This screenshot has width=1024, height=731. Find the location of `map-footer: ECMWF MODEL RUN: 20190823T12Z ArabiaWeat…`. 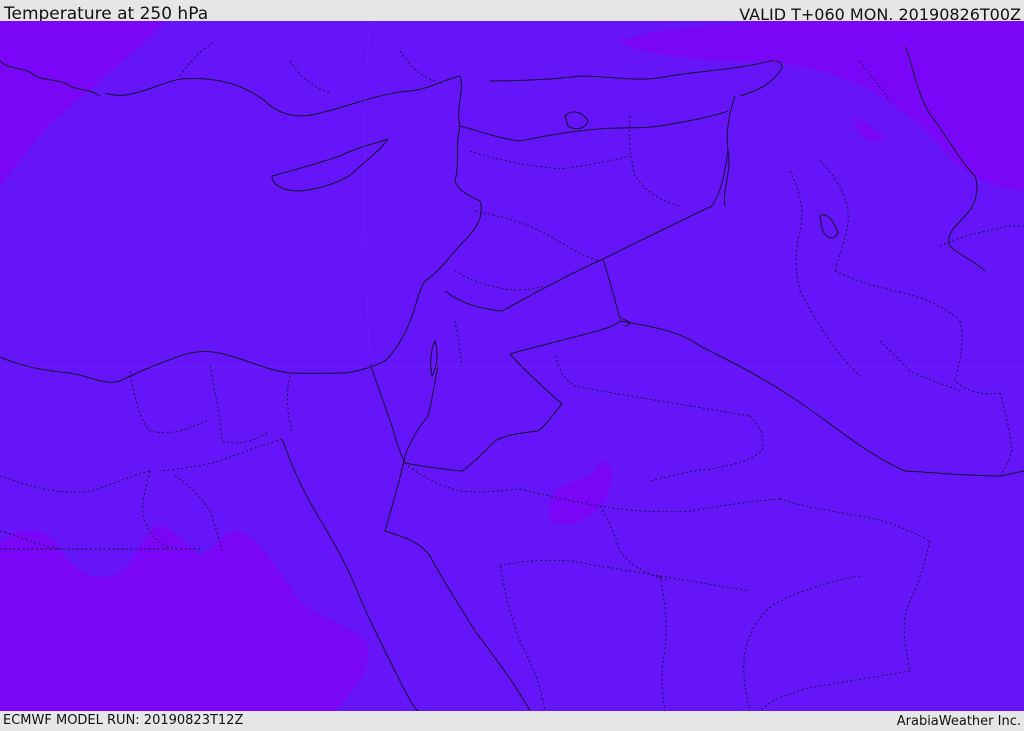

map-footer: ECMWF MODEL RUN: 20190823T12Z ArabiaWeat… is located at coordinates (512, 720).